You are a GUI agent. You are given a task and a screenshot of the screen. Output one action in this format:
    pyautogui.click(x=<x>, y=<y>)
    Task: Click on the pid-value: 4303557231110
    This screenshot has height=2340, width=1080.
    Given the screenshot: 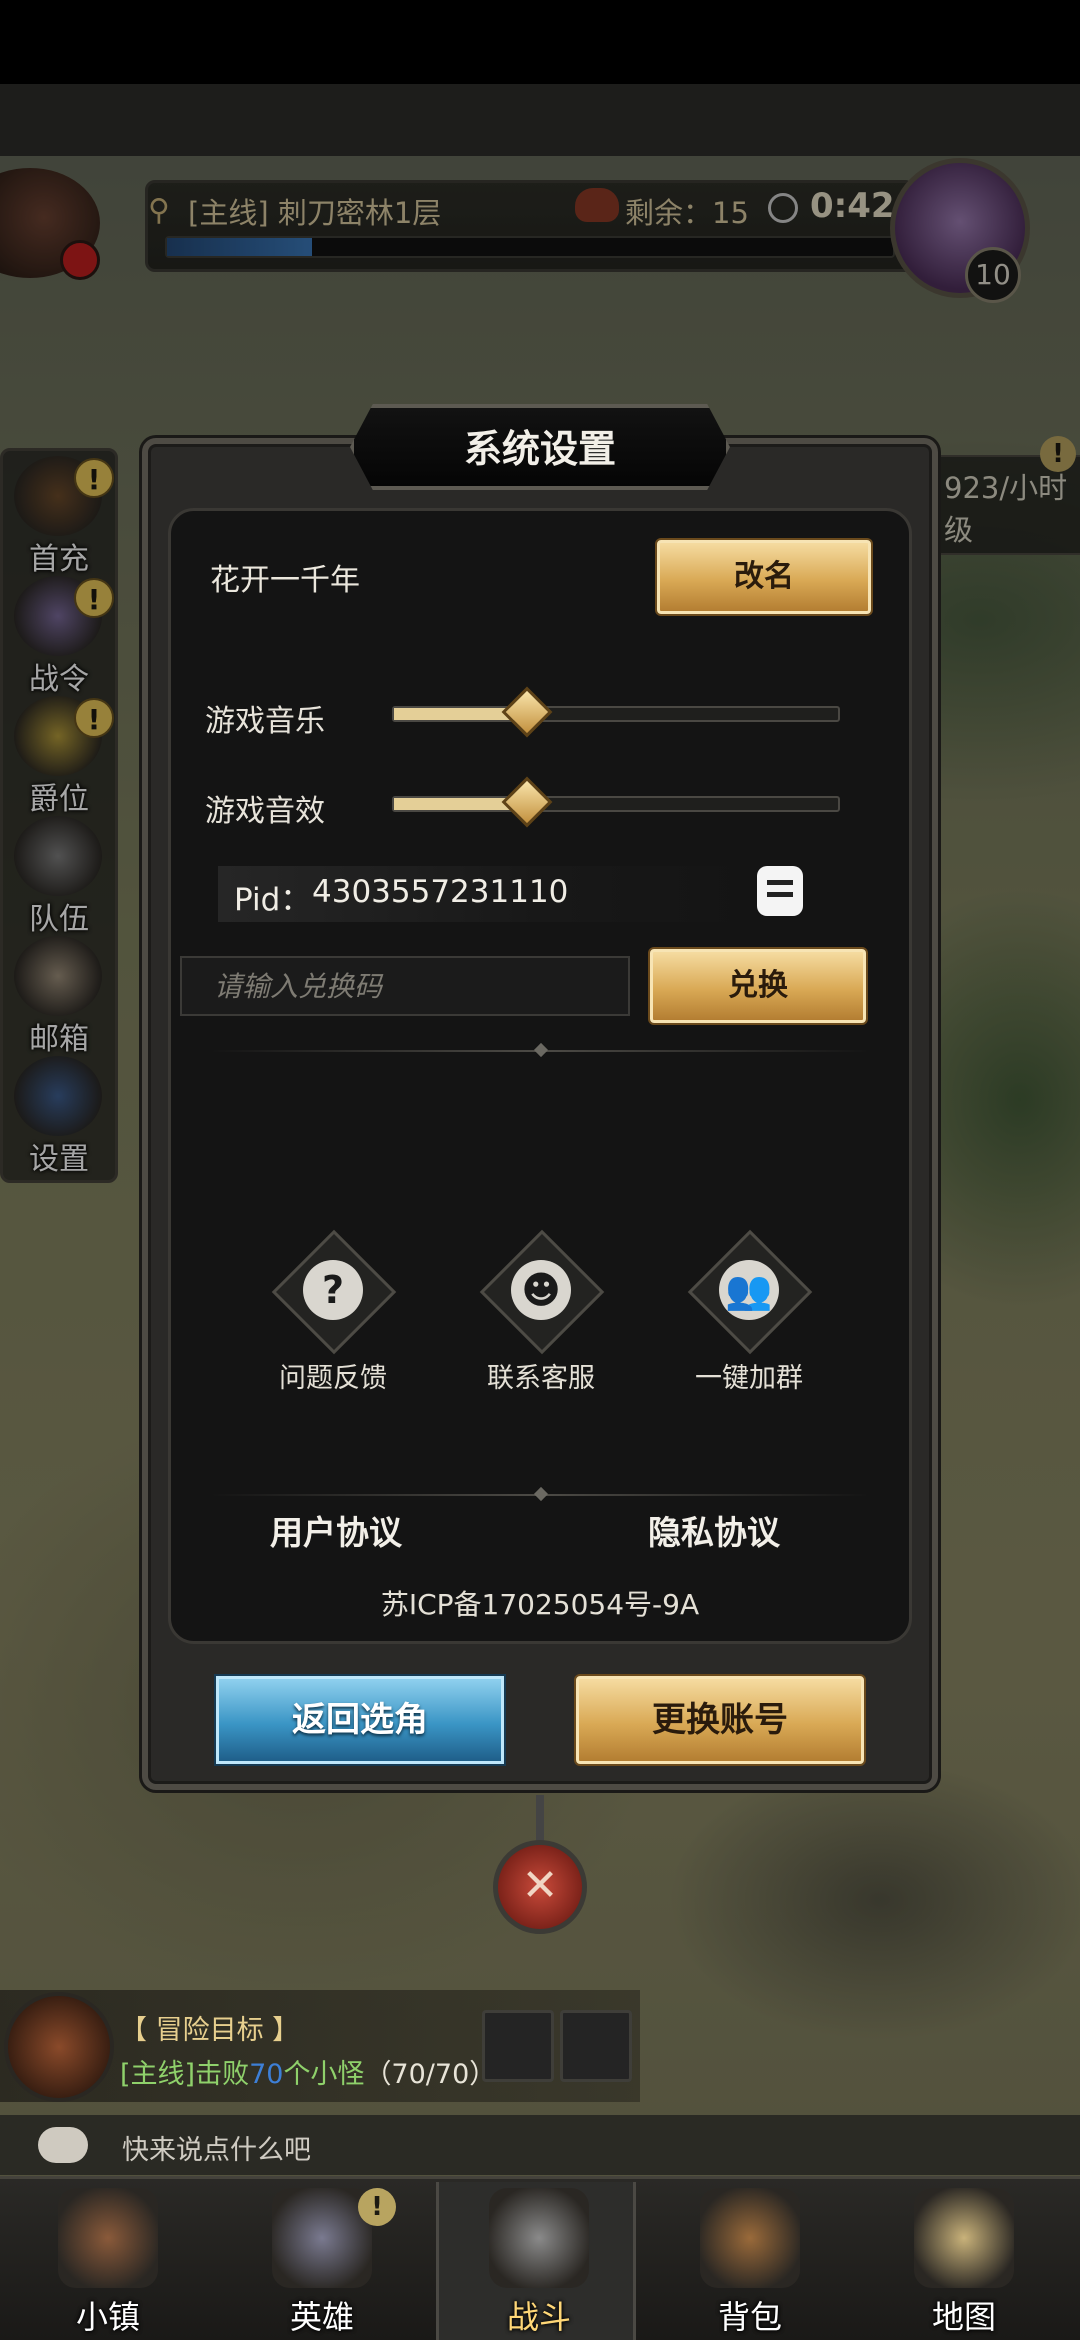 What is the action you would take?
    pyautogui.click(x=440, y=892)
    